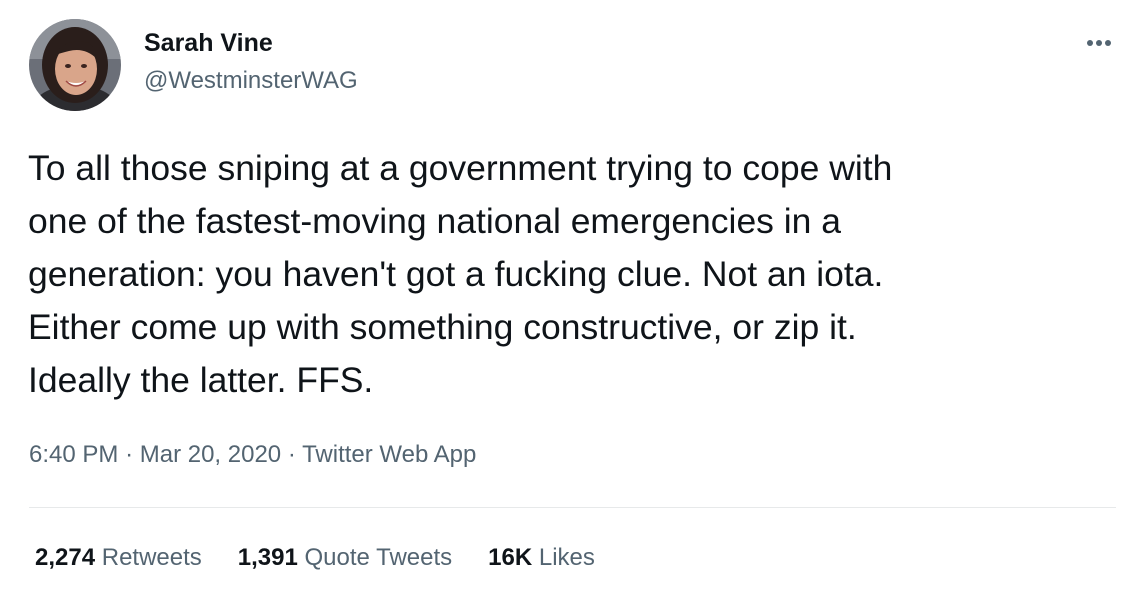 This screenshot has width=1145, height=600. Describe the element at coordinates (208, 43) in the screenshot. I see `author-name: Sarah Vine` at that location.